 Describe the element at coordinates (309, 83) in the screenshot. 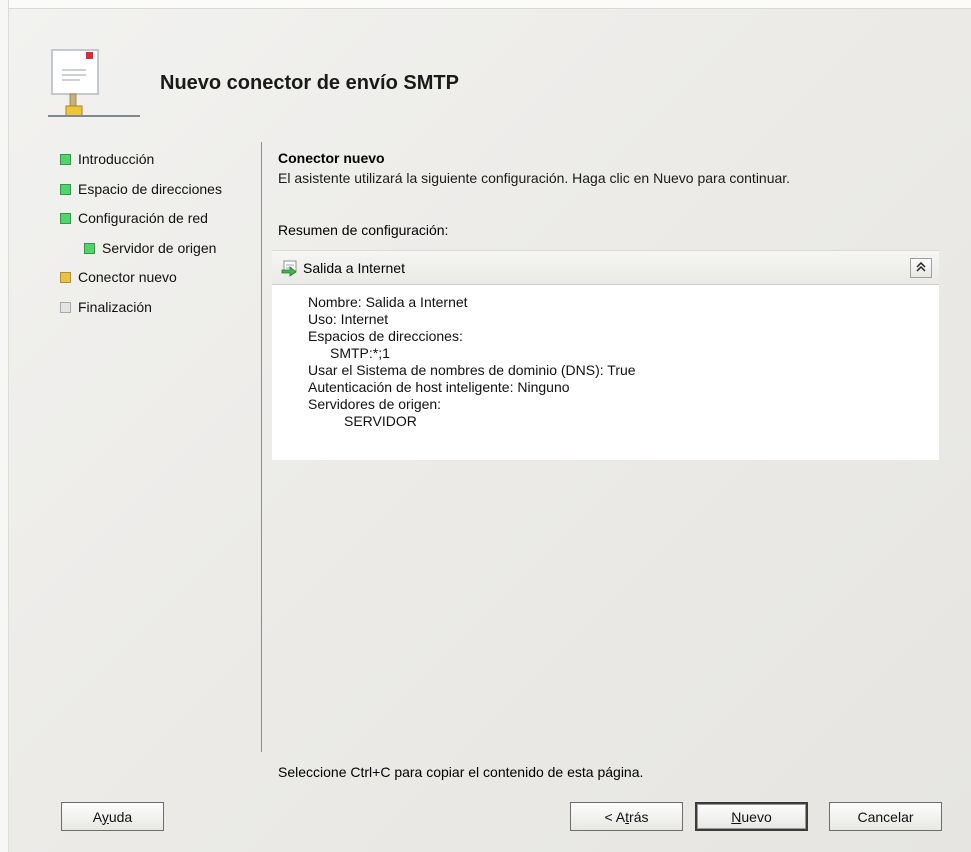

I see `page-title: Nuevo conector de envío SMTP` at that location.